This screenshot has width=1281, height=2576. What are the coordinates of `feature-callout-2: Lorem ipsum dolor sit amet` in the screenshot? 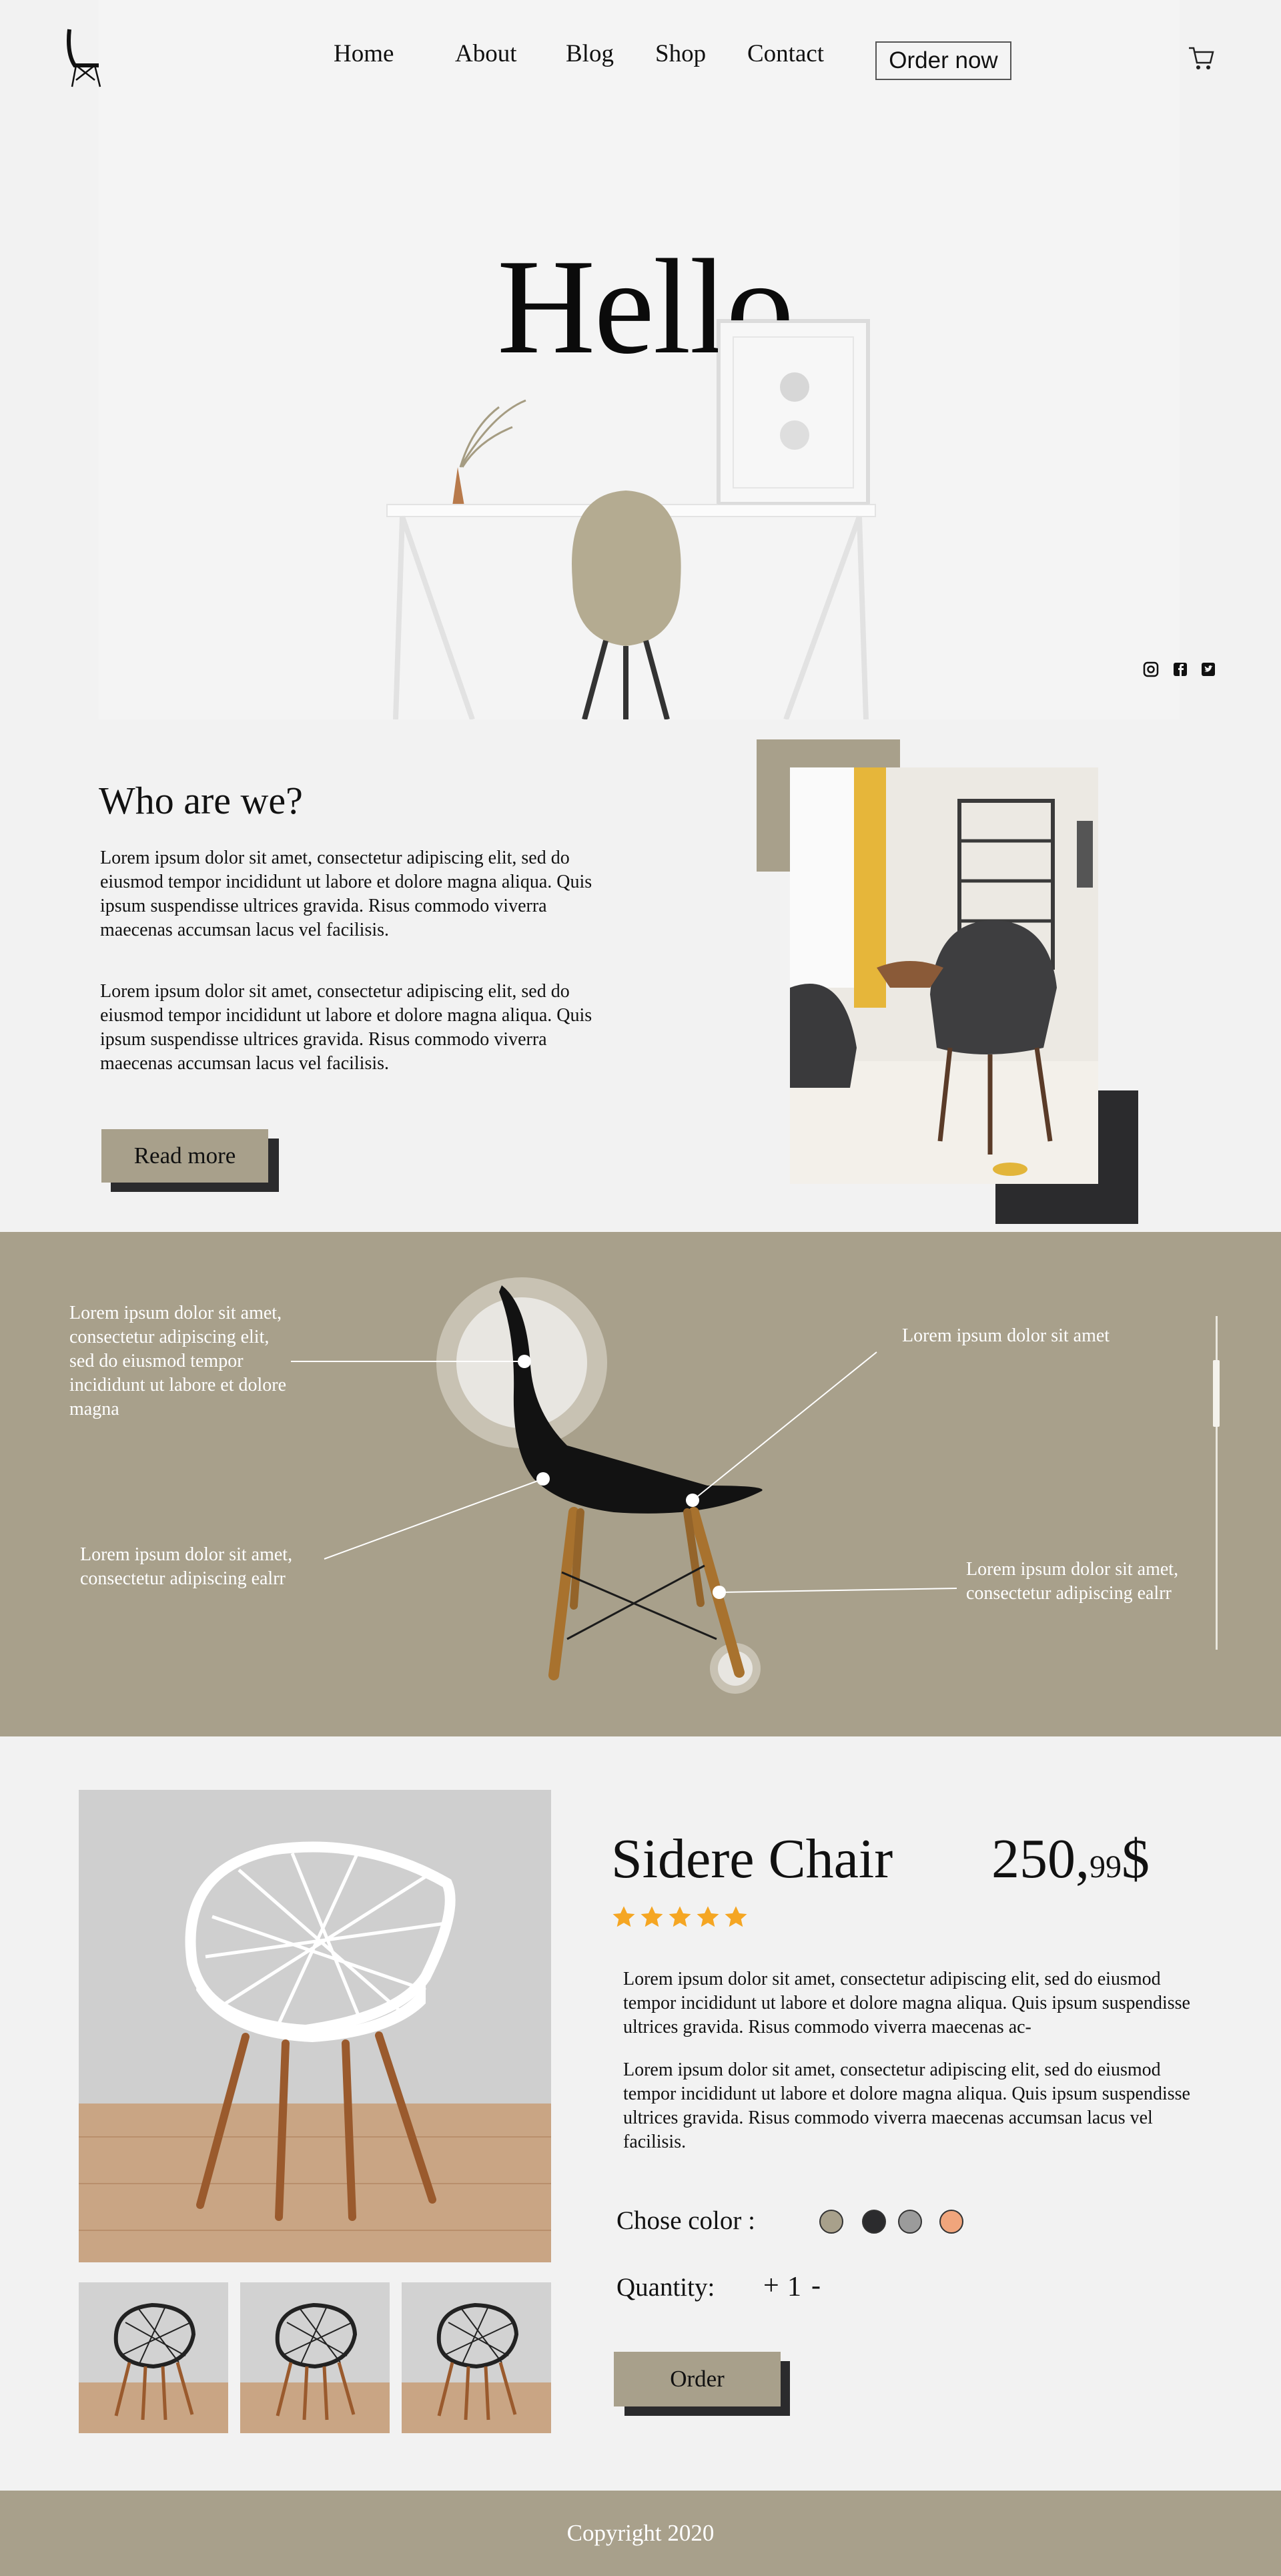 It's located at (1006, 1335).